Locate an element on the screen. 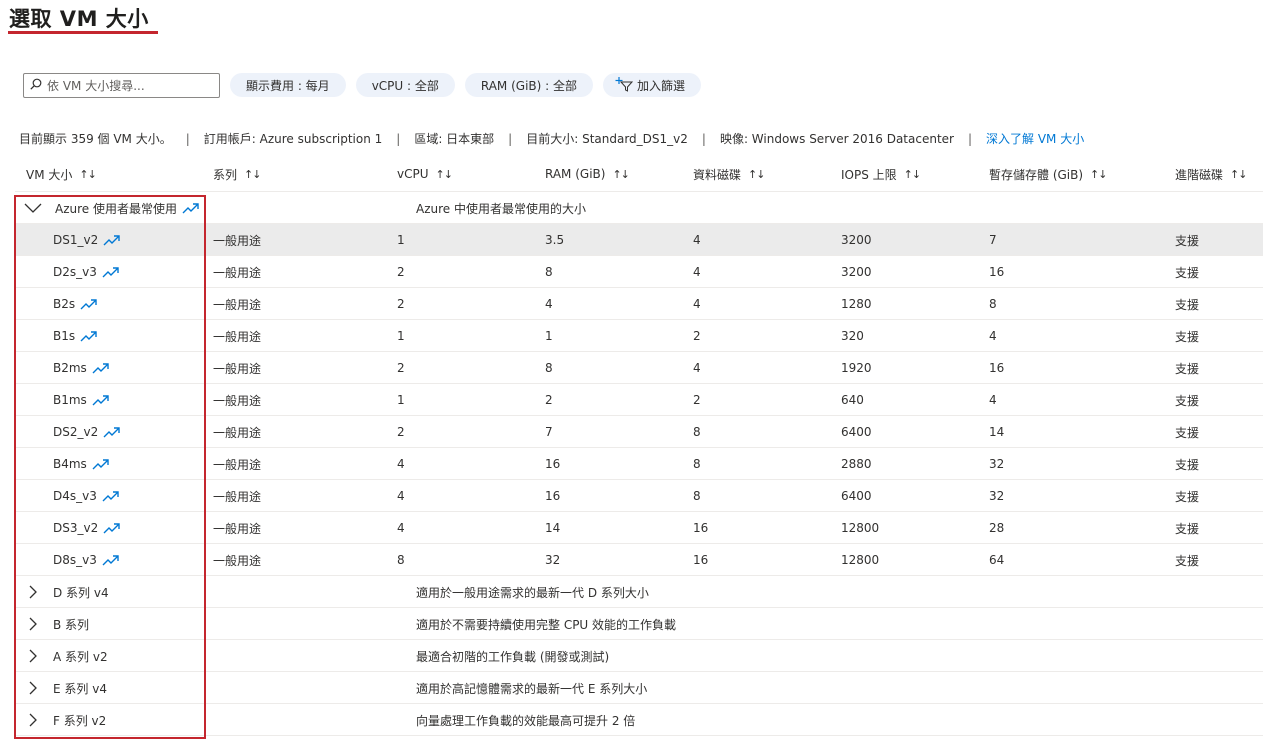 The width and height of the screenshot is (1263, 743). table-row: B2ms 一般用途 2 8 4 1920 16 支援 is located at coordinates (639, 368).